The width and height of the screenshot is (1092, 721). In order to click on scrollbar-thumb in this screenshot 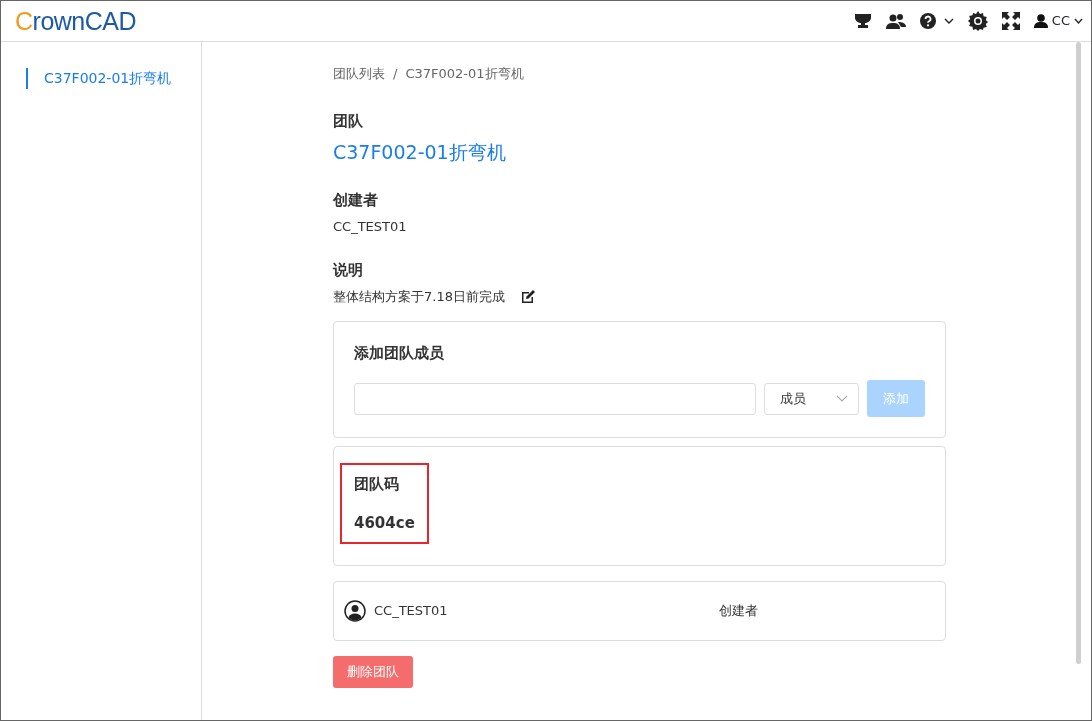, I will do `click(1078, 353)`.